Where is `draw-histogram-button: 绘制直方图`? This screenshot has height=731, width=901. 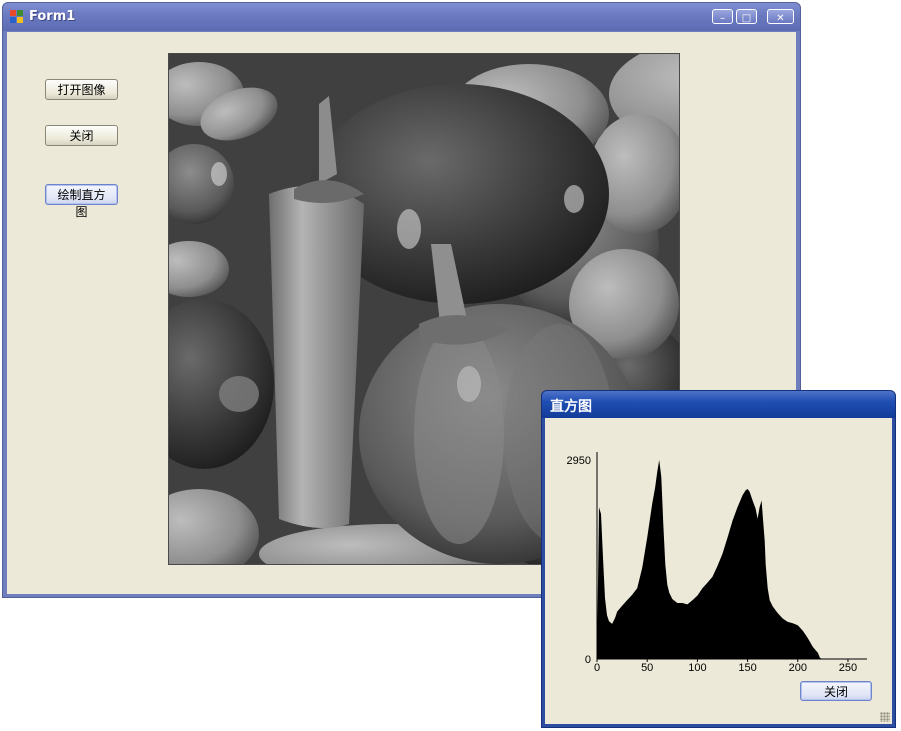
draw-histogram-button: 绘制直方图 is located at coordinates (81, 201).